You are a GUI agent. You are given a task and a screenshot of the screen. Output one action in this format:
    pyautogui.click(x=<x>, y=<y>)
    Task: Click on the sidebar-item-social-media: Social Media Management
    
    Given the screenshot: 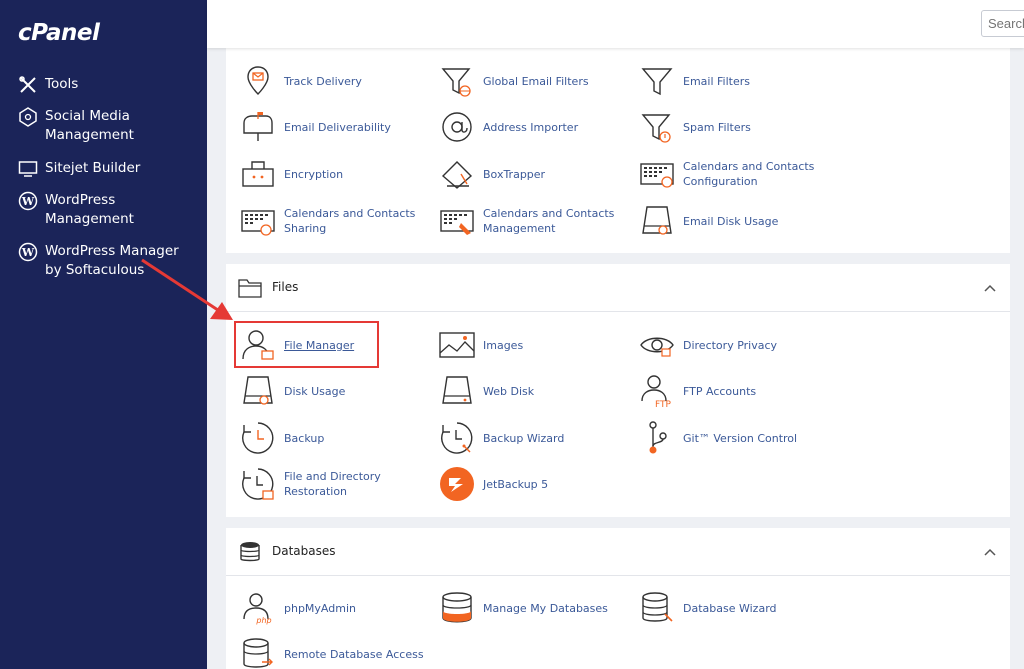 What is the action you would take?
    pyautogui.click(x=101, y=126)
    